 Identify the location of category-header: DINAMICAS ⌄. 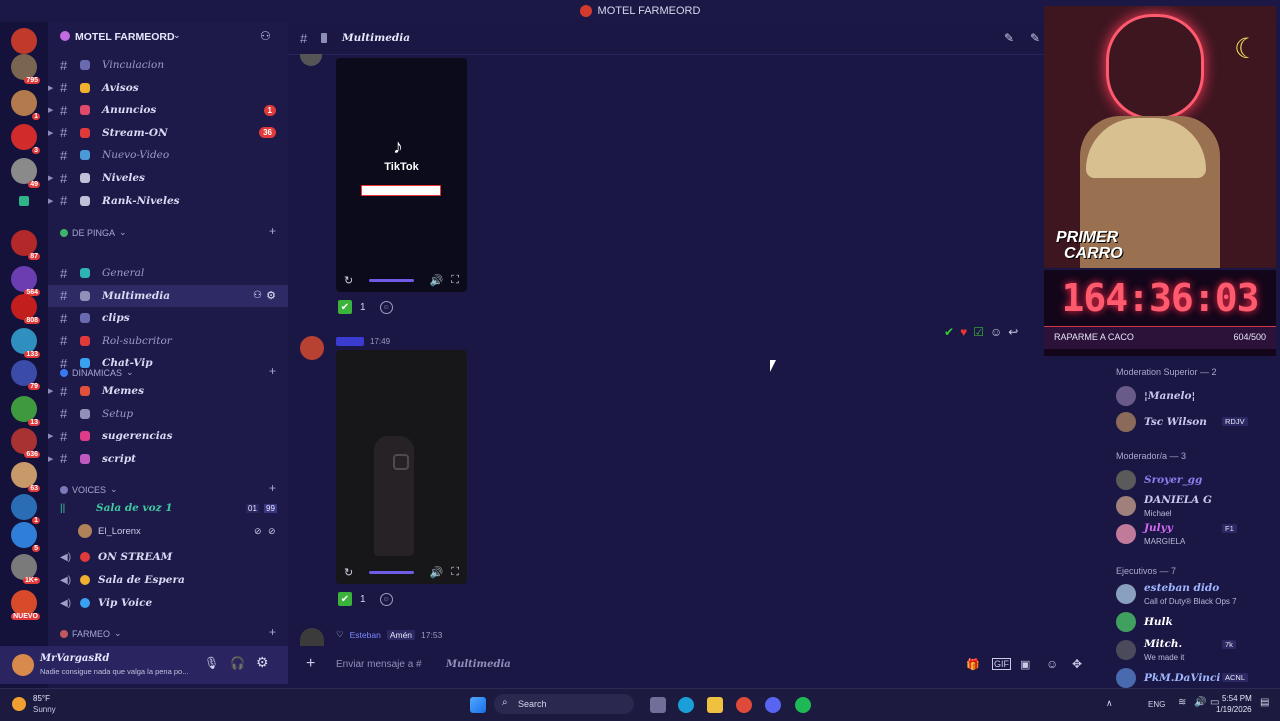
(97, 372).